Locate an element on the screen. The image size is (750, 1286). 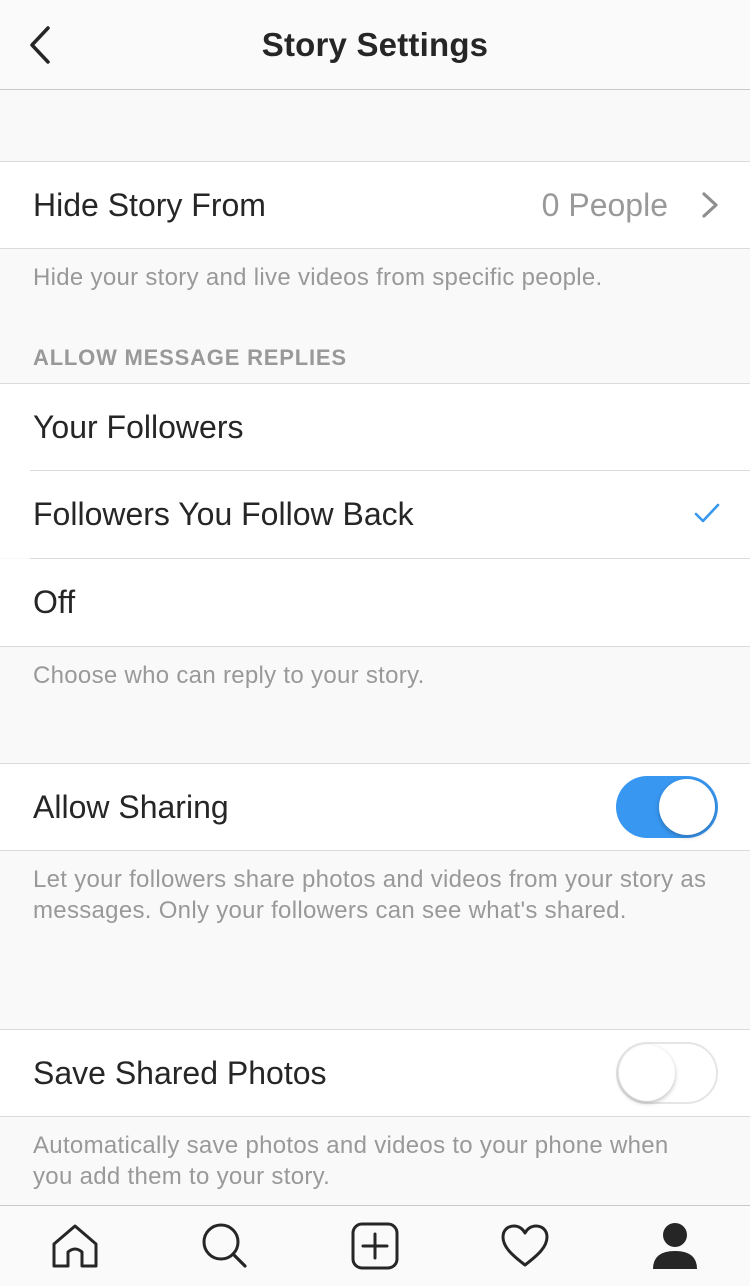
reply-option-off: Off is located at coordinates (375, 603).